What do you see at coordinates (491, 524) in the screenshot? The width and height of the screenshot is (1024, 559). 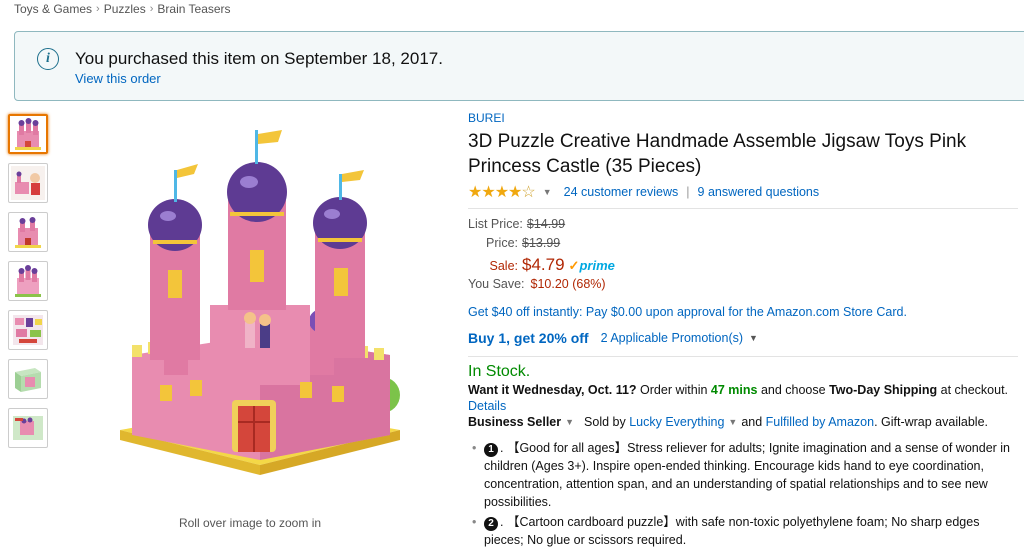 I see `number-two-icon: 2` at bounding box center [491, 524].